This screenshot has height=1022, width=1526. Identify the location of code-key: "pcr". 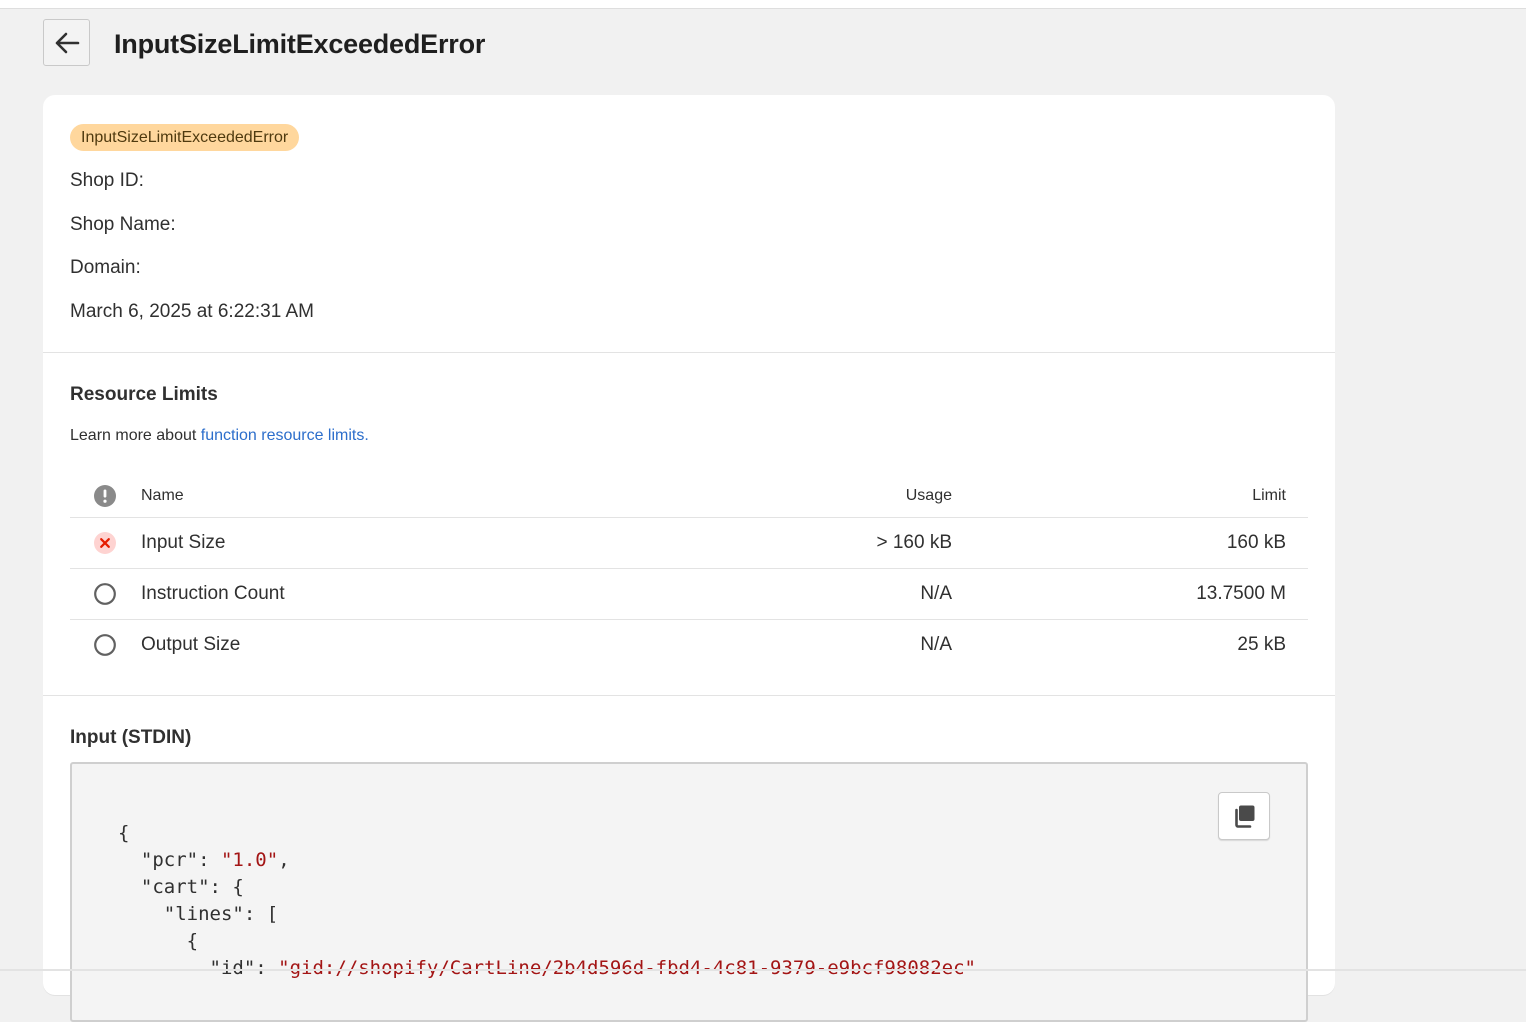
(169, 860).